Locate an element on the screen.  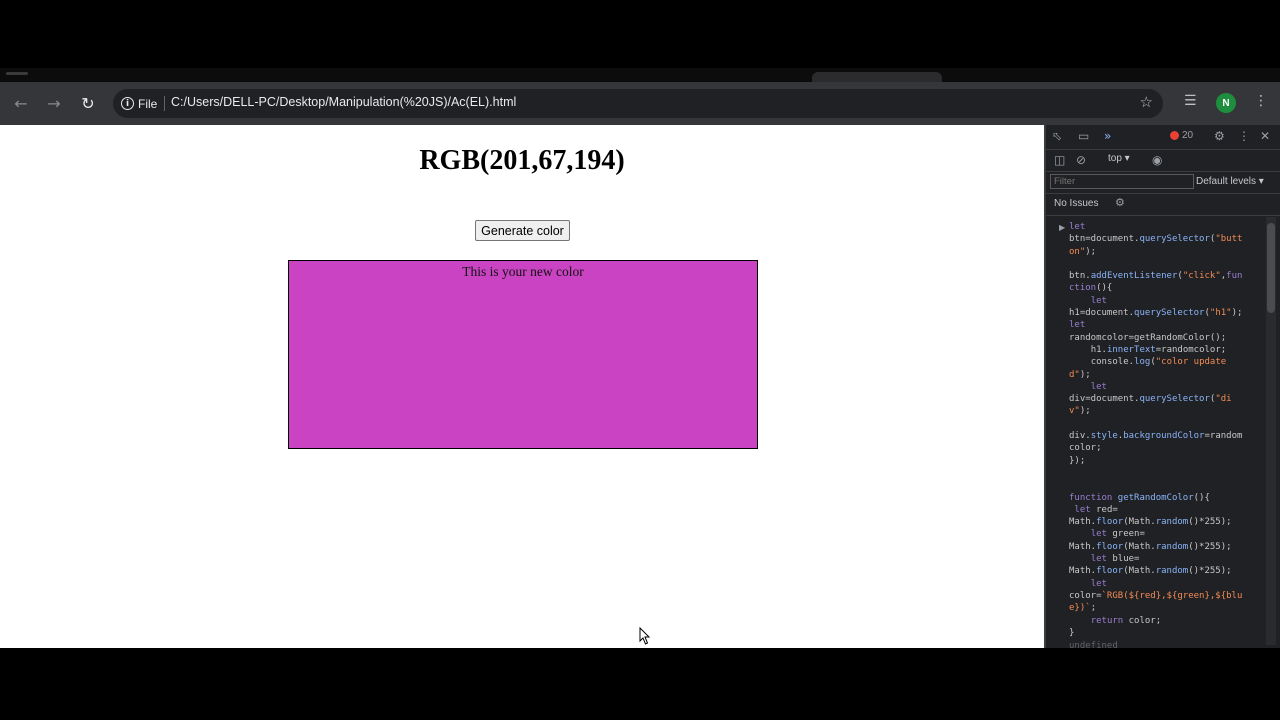
site-info-chip: i File is located at coordinates (139, 103).